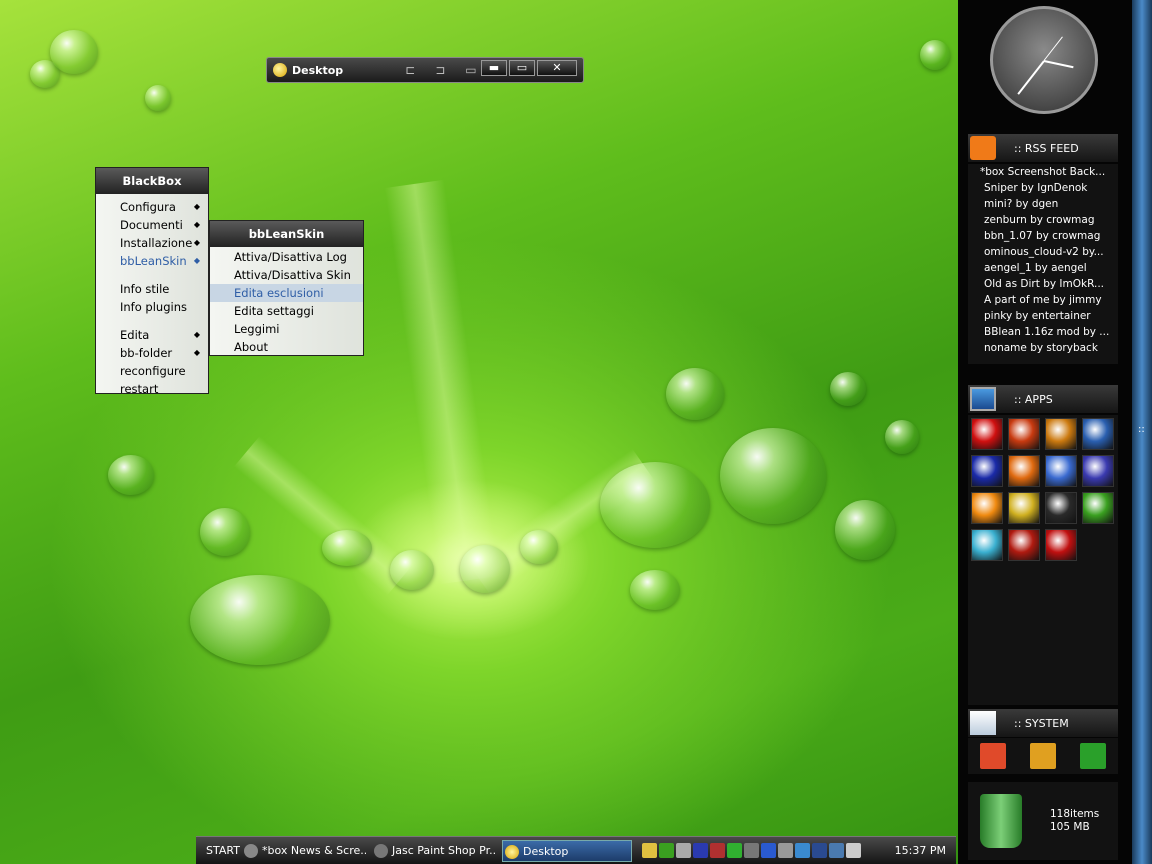 The image size is (1152, 864). Describe the element at coordinates (1024, 545) in the screenshot. I see `filezilla-icon` at that location.